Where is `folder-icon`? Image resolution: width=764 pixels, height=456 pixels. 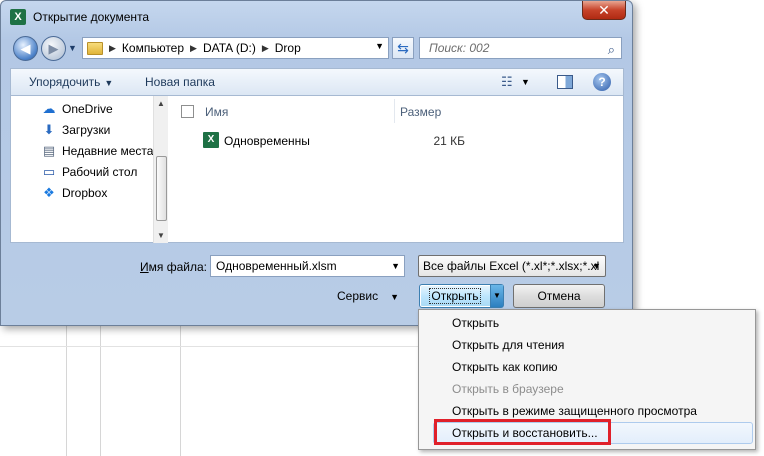
folder-icon is located at coordinates (95, 48).